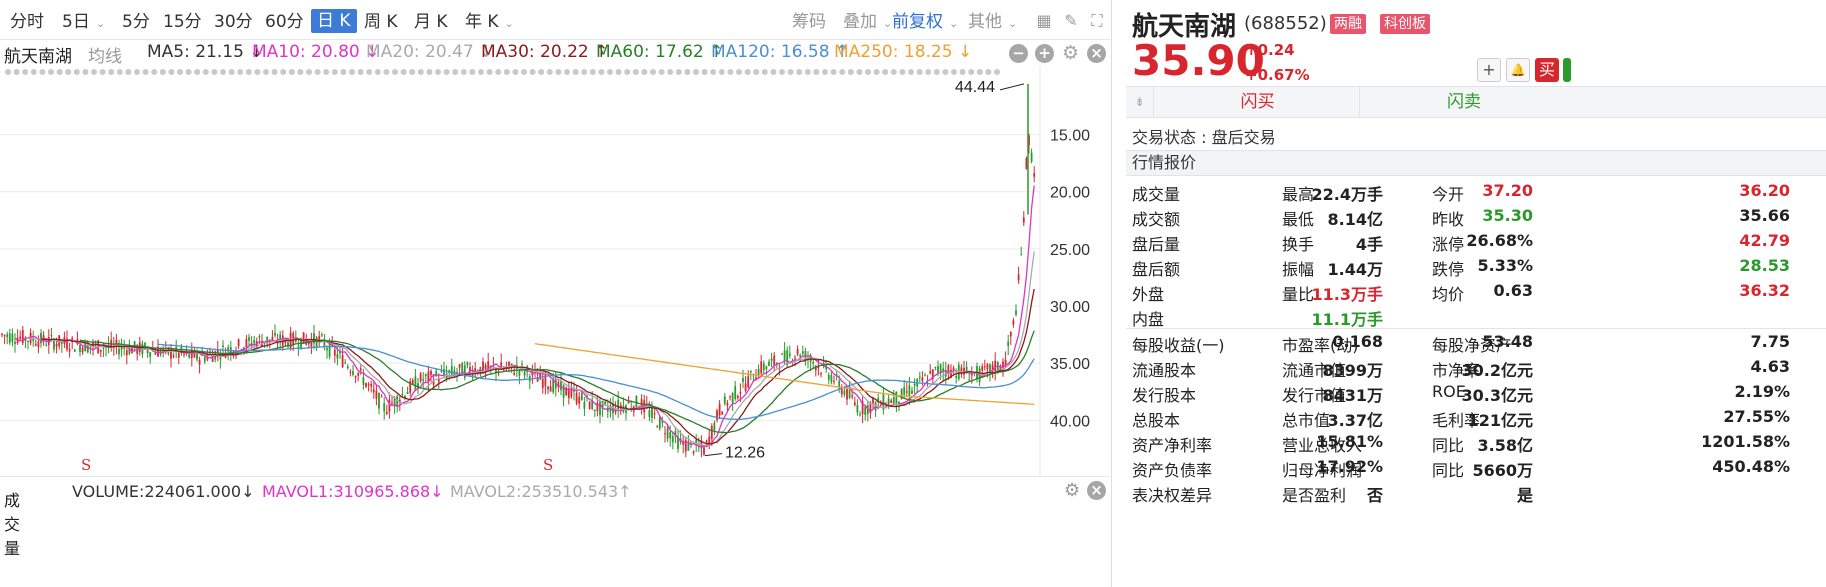 Image resolution: width=1826 pixels, height=587 pixels. I want to click on quote-field-value: 1201.58%, so click(1745, 441).